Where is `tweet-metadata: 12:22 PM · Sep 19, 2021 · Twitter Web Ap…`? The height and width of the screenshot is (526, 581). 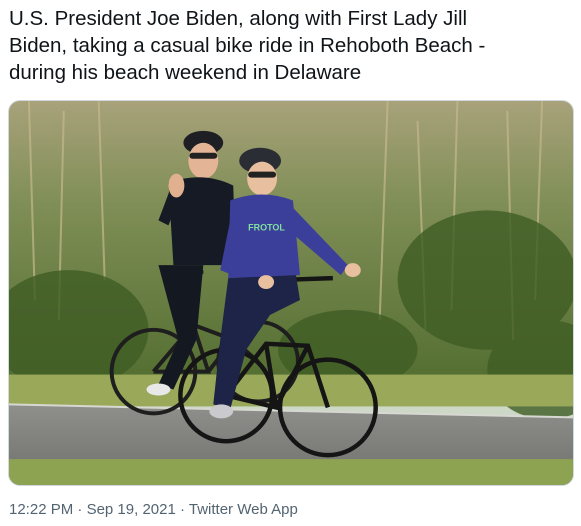
tweet-metadata: 12:22 PM · Sep 19, 2021 · Twitter Web Ap… is located at coordinates (153, 510).